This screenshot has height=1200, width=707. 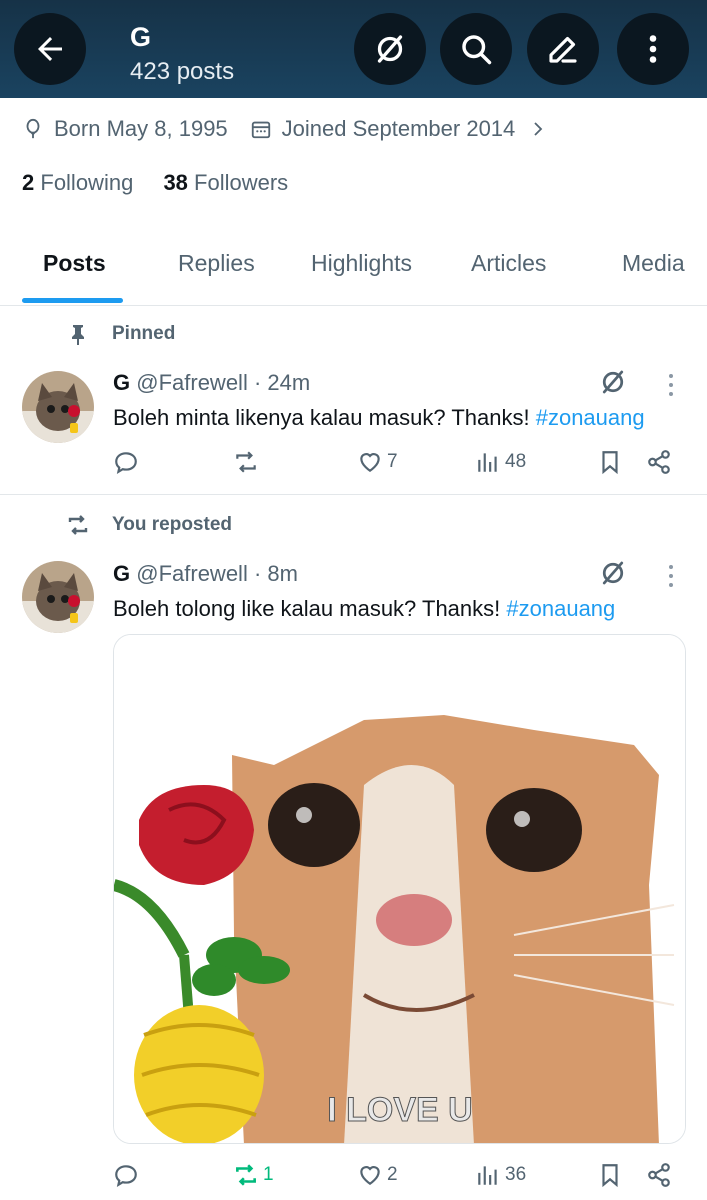 What do you see at coordinates (33, 128) in the screenshot?
I see `balloon-icon` at bounding box center [33, 128].